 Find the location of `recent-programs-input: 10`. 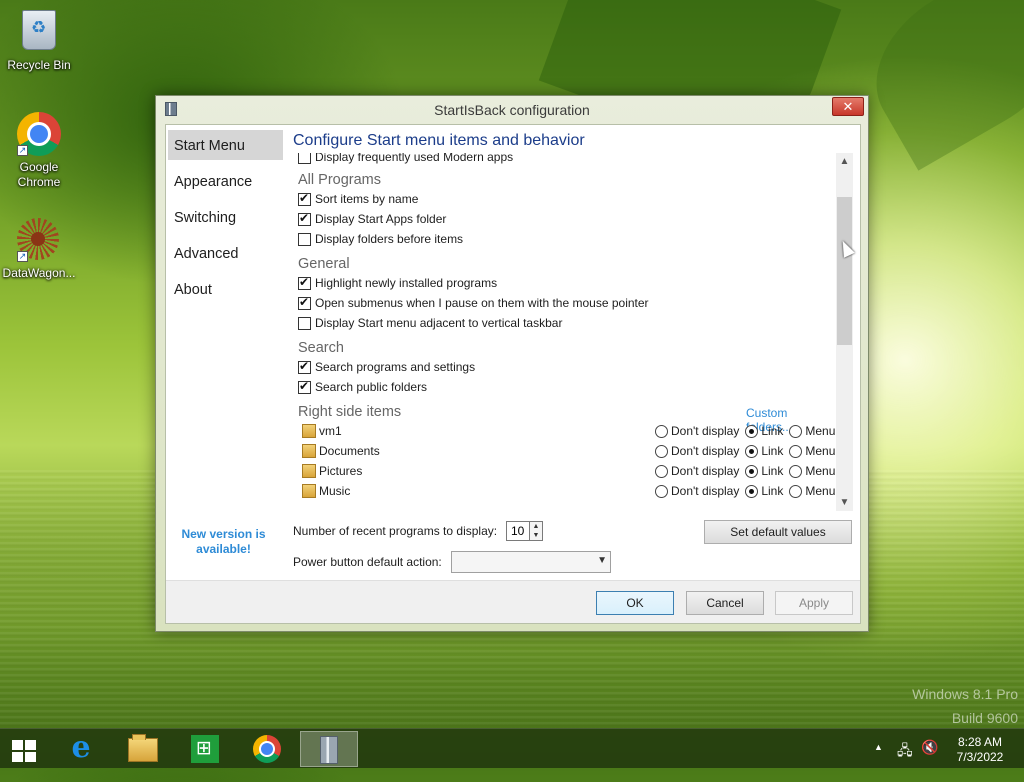

recent-programs-input: 10 is located at coordinates (518, 531).